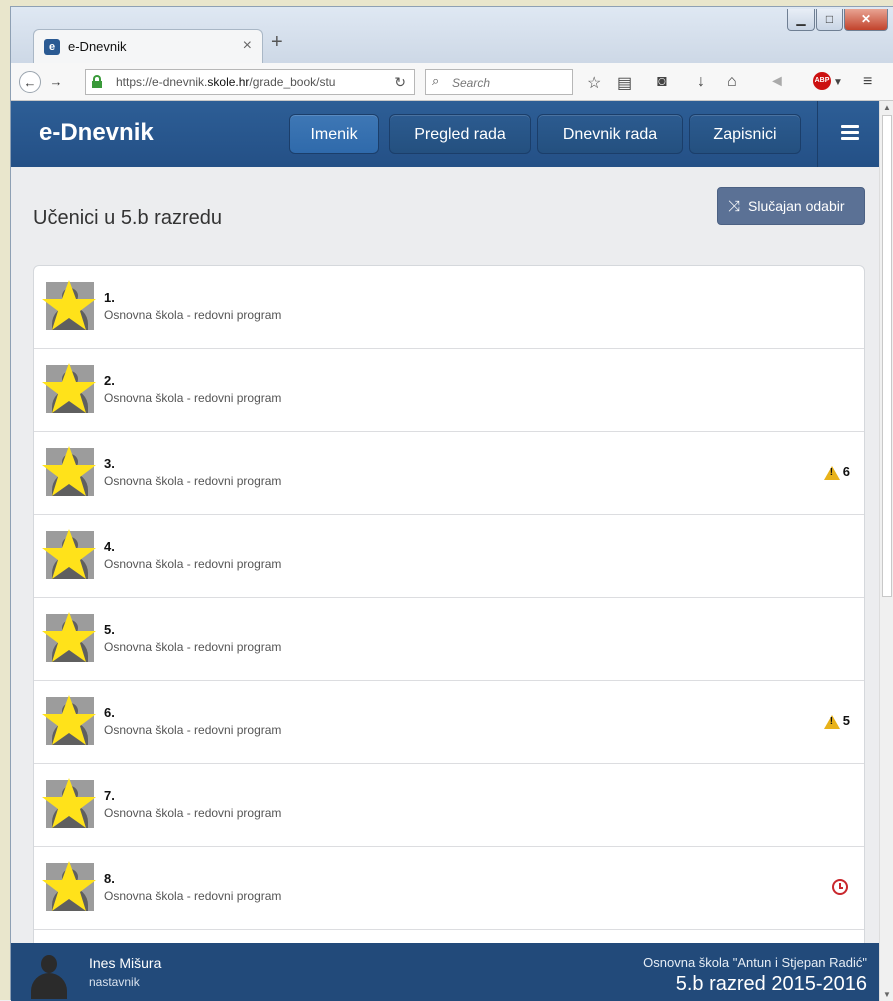 This screenshot has width=893, height=1001. What do you see at coordinates (734, 206) in the screenshot?
I see `shuffle-icon: ⤨` at bounding box center [734, 206].